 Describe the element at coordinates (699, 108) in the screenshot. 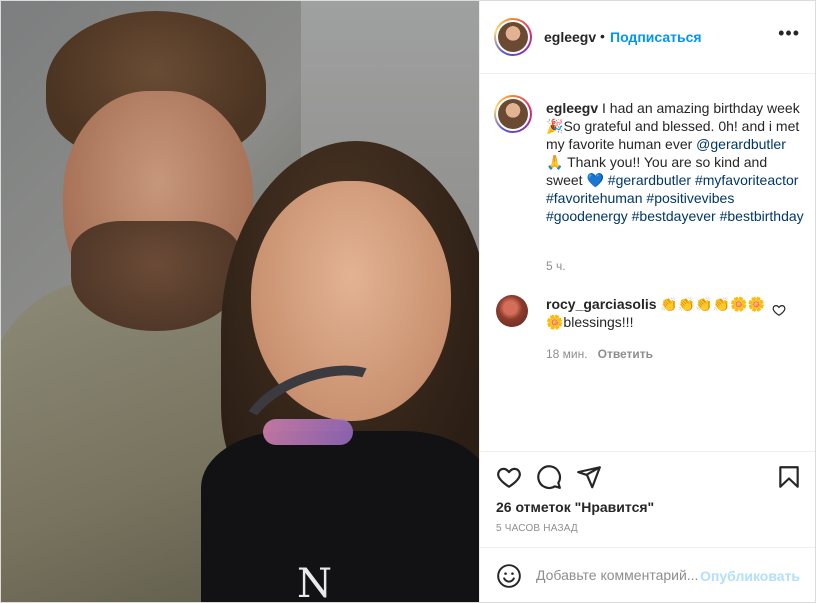

I see `caption-text-part: I had an amazing birthday week` at that location.